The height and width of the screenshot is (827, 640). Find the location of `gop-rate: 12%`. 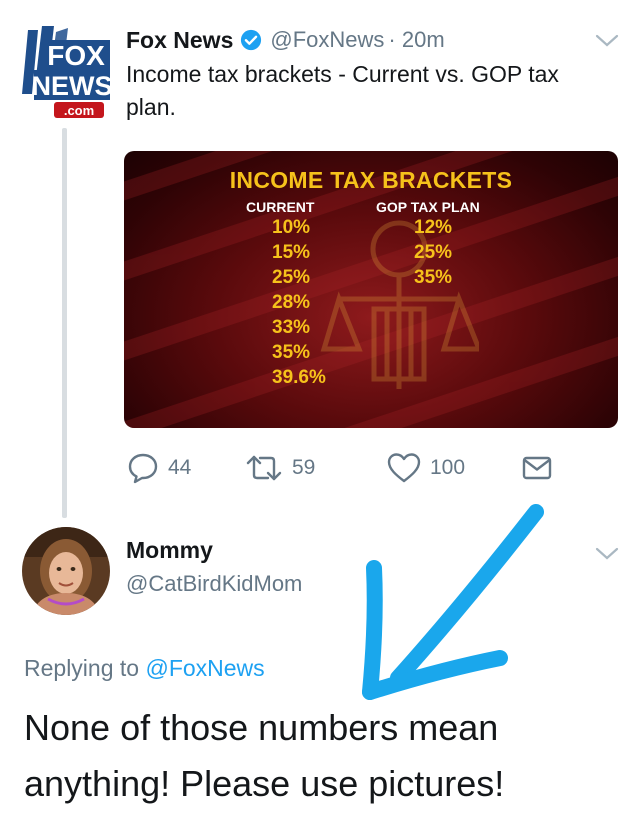

gop-rate: 12% is located at coordinates (433, 227).